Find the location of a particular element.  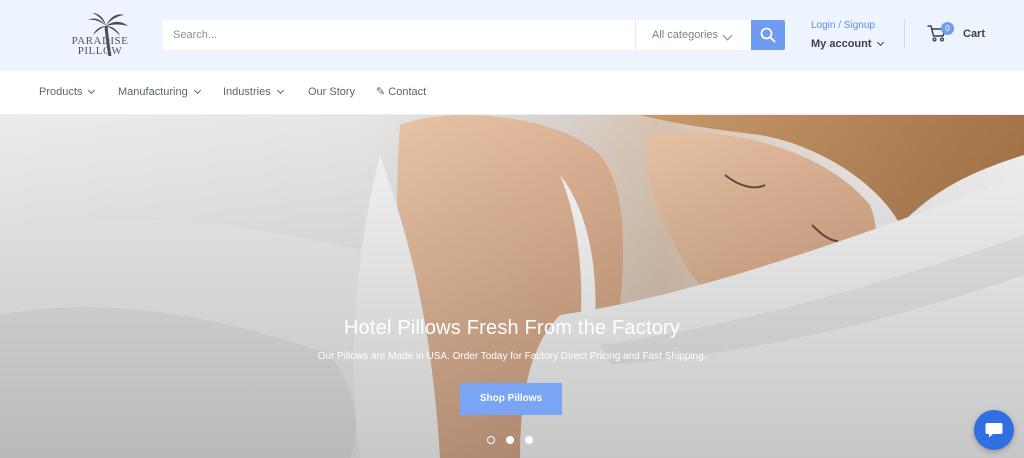

category-select: All categories is located at coordinates (693, 35).